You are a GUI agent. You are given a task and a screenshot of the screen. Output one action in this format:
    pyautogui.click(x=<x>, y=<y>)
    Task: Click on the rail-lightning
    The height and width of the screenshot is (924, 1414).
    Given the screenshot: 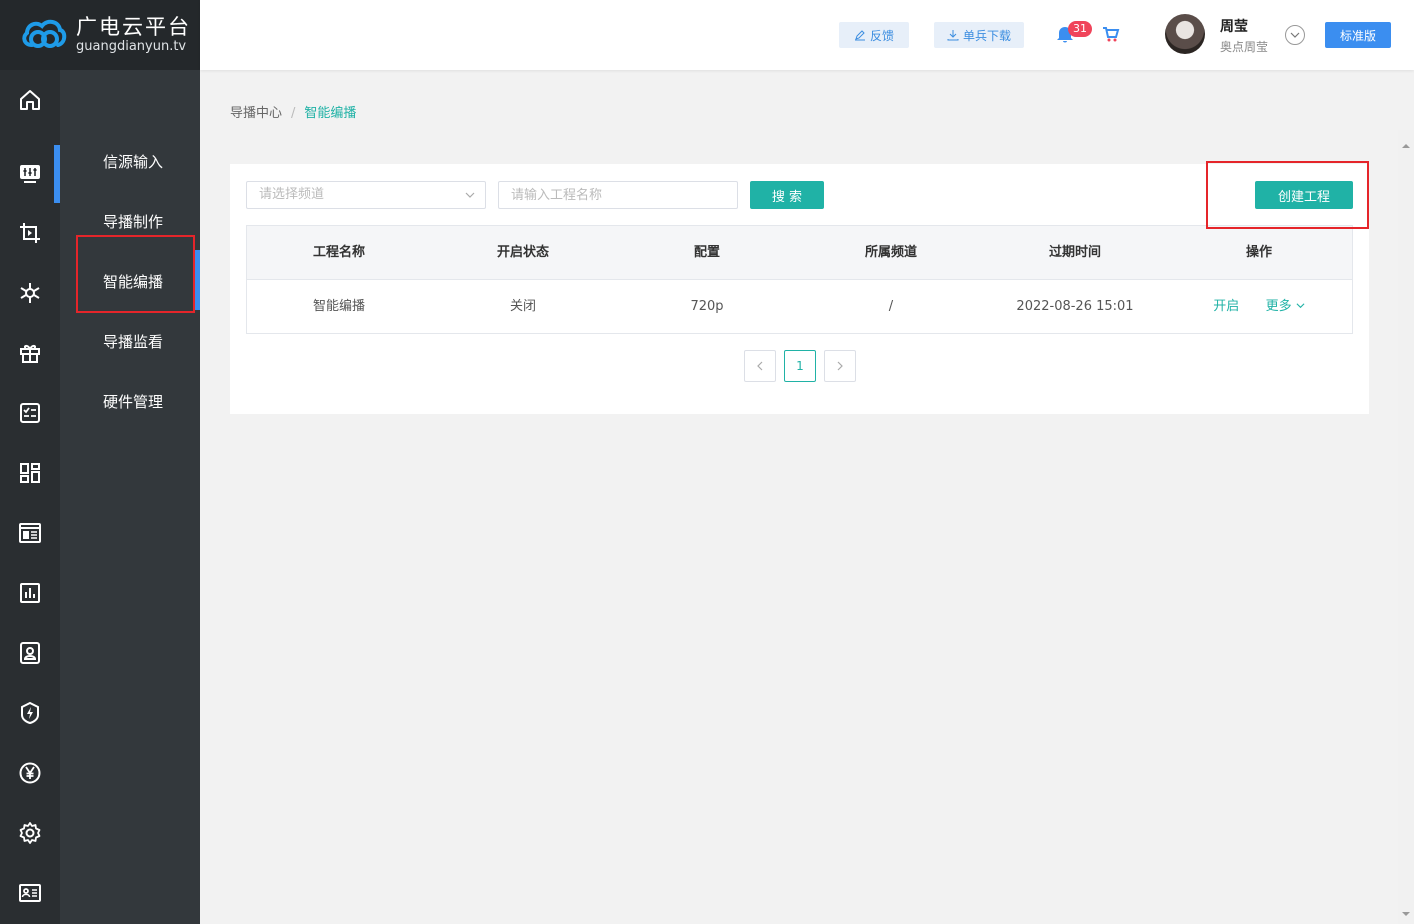 What is the action you would take?
    pyautogui.click(x=30, y=713)
    